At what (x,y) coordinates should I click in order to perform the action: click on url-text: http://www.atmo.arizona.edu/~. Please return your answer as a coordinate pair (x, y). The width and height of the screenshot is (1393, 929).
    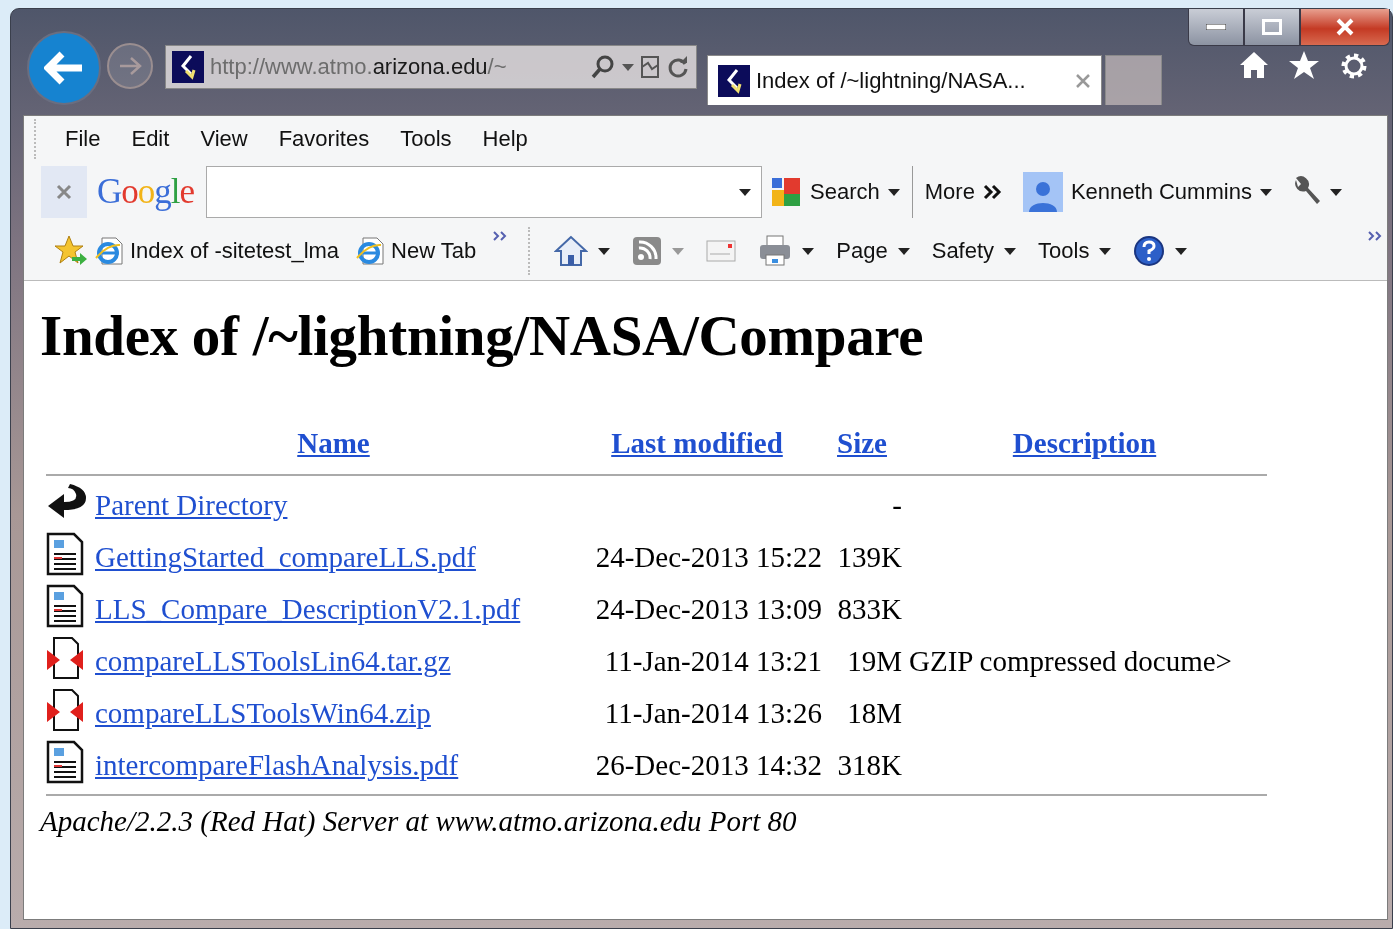
    Looking at the image, I should click on (359, 67).